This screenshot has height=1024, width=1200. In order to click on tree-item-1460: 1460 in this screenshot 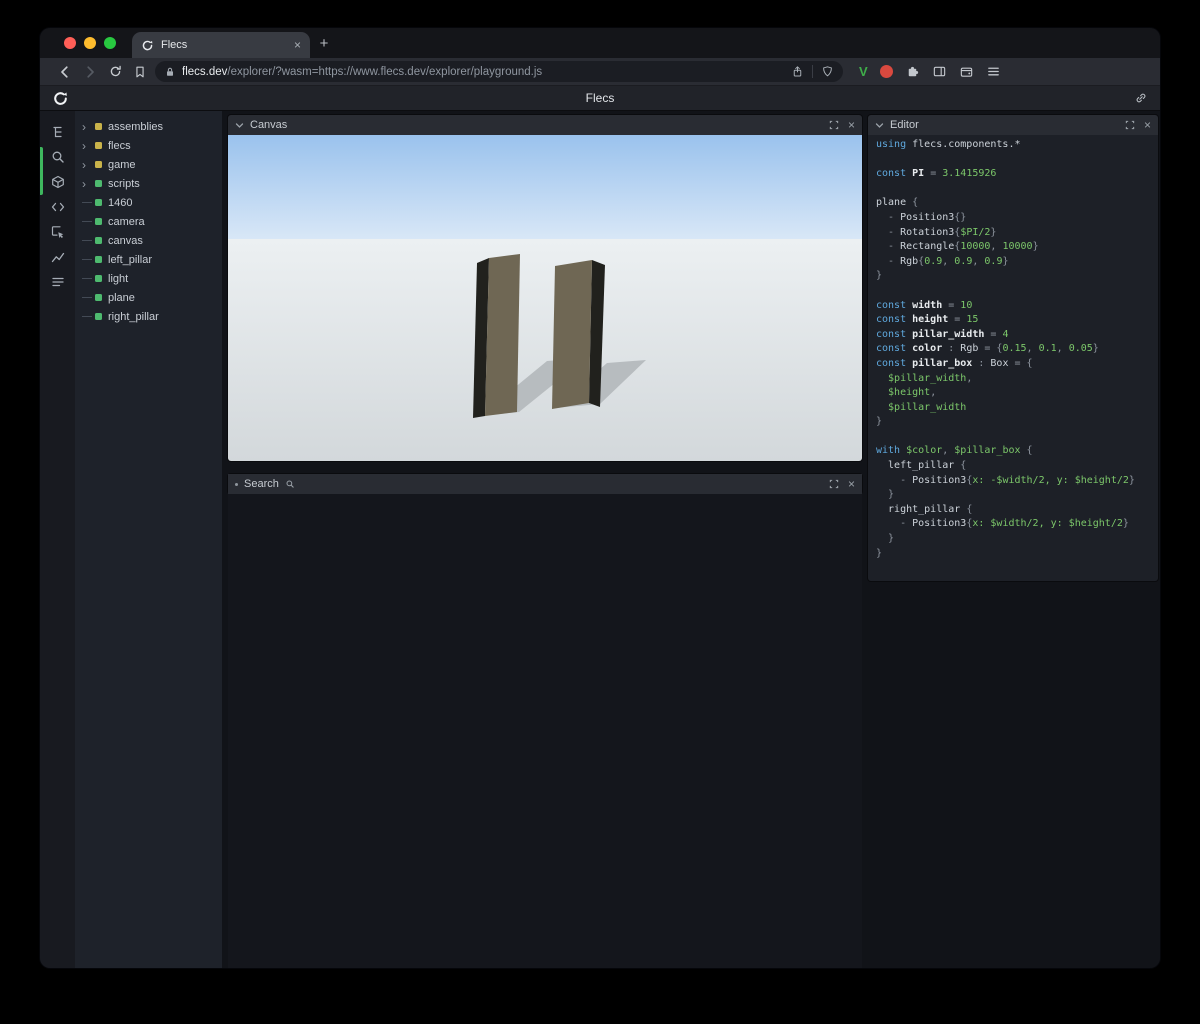, I will do `click(148, 202)`.